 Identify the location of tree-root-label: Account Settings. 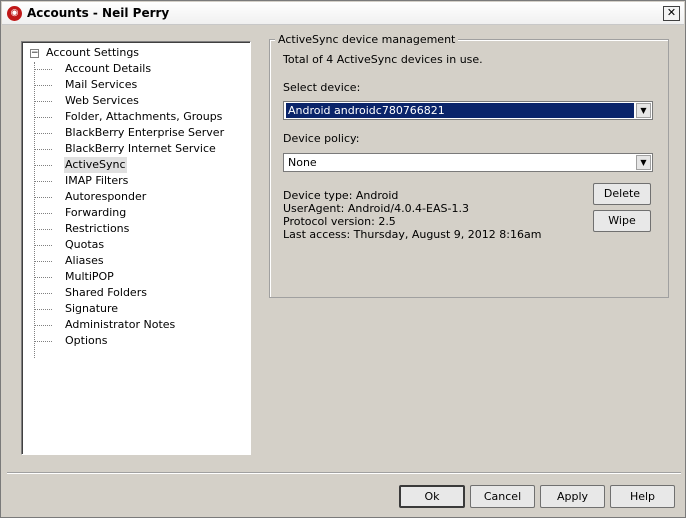
(93, 52).